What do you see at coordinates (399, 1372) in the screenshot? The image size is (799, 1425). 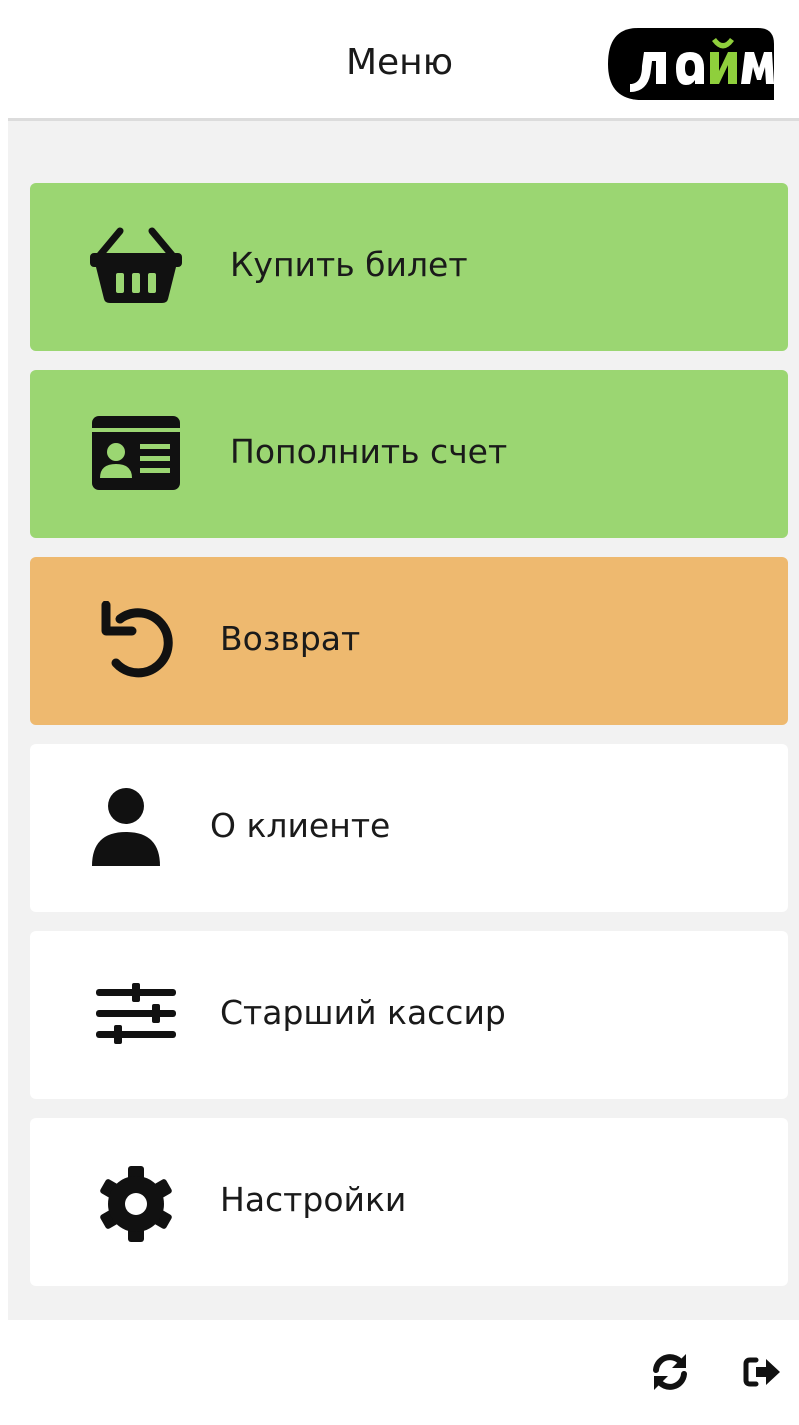 I see `footer-toolbar` at bounding box center [399, 1372].